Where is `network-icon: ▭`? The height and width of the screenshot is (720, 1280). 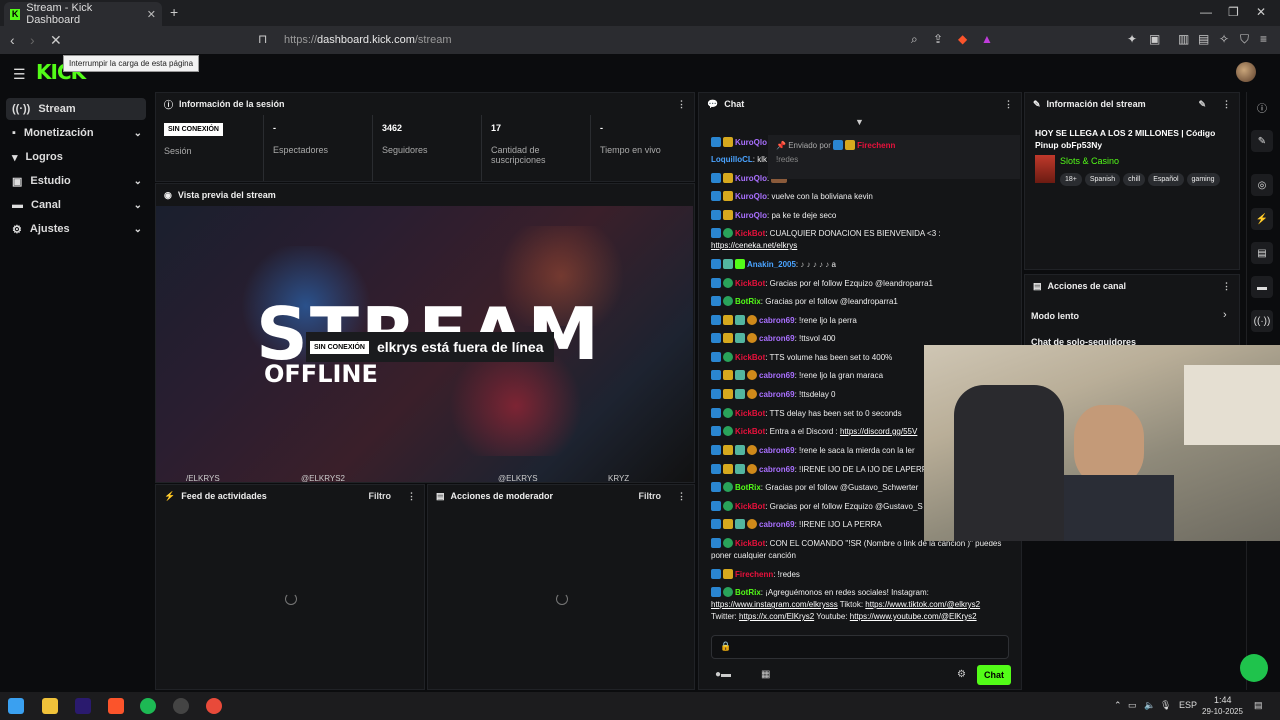
network-icon: ▭ is located at coordinates (1132, 705).